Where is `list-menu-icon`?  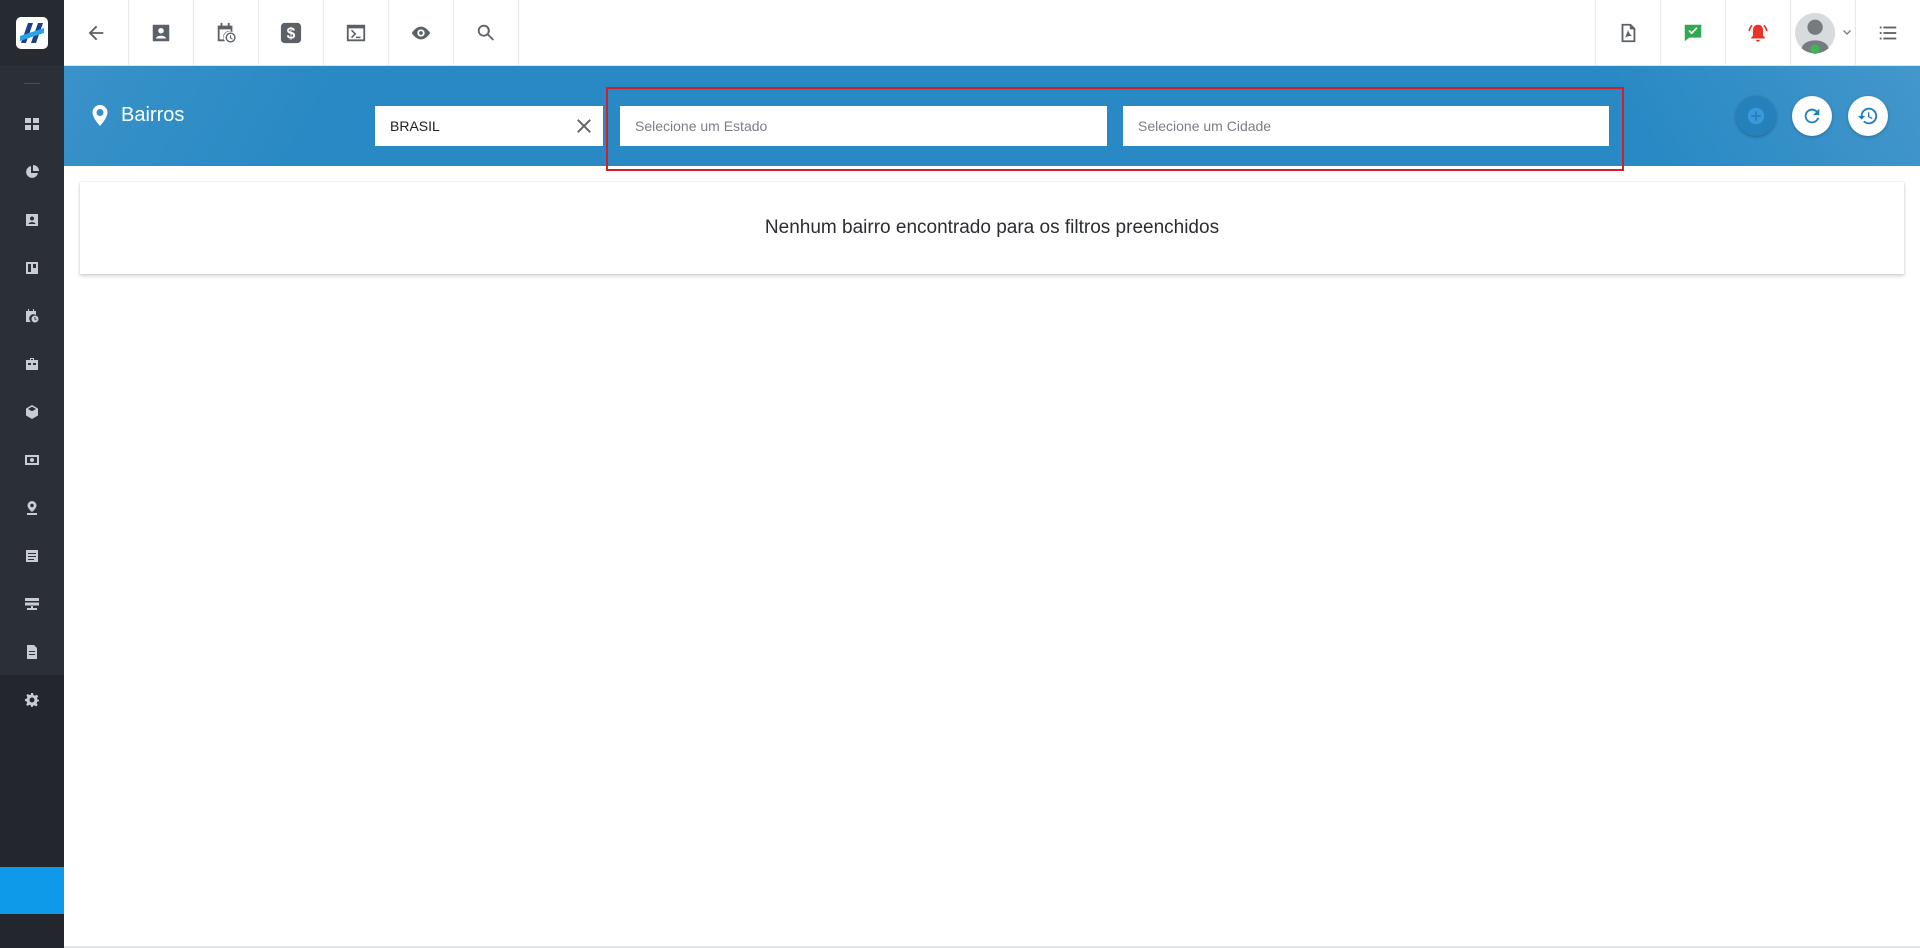 list-menu-icon is located at coordinates (1888, 33).